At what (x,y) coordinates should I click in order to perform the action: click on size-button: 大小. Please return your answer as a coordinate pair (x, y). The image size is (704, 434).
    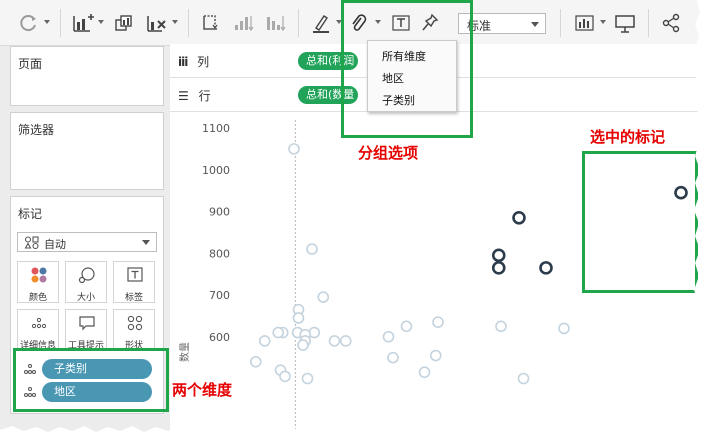
    Looking at the image, I should click on (86, 282).